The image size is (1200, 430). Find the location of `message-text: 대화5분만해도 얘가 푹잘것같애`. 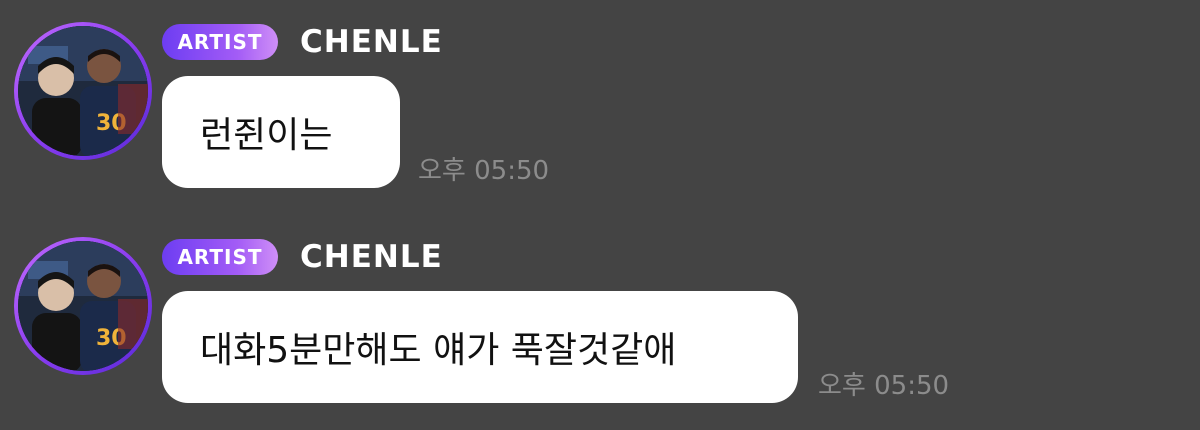

message-text: 대화5분만해도 얘가 푹잘것같애 is located at coordinates (438, 350).